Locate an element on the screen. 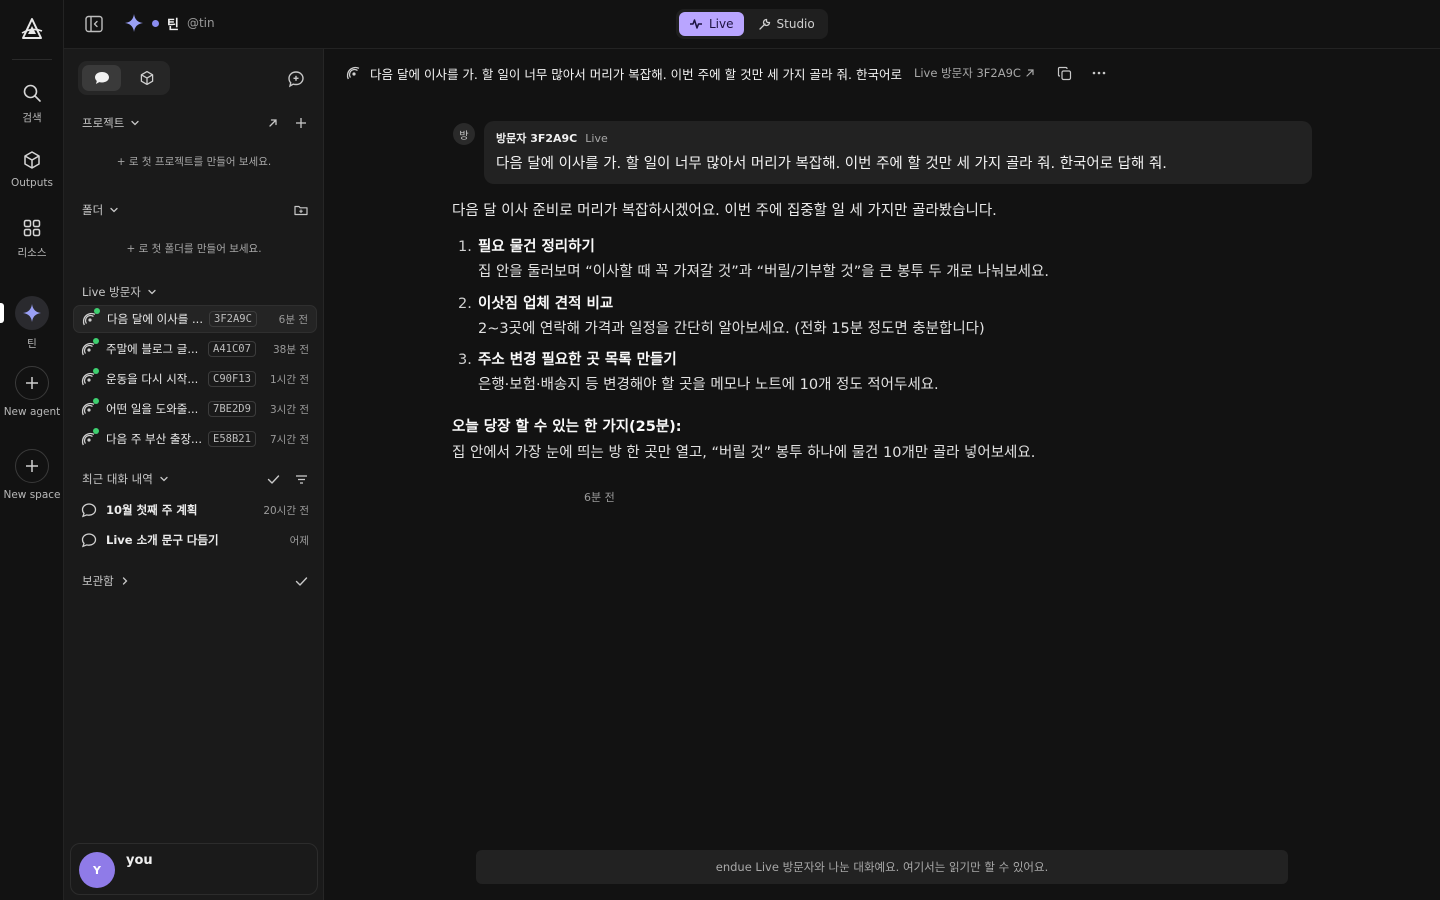  add-project-plus-icon is located at coordinates (301, 123).